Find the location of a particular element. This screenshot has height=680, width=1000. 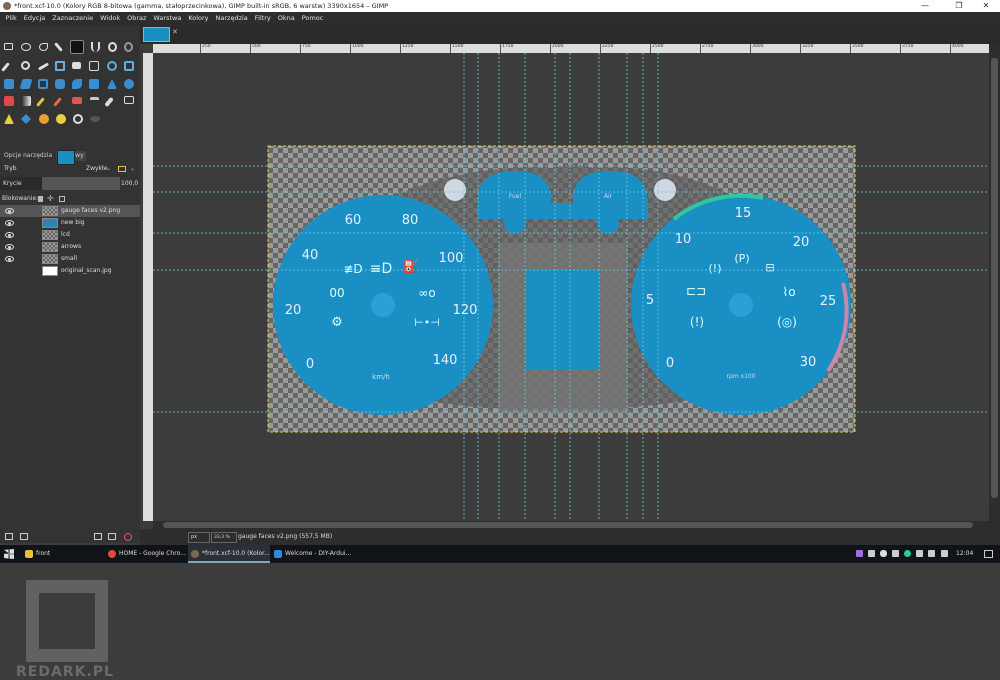

anchor-layer-icon is located at coordinates (98, 536).